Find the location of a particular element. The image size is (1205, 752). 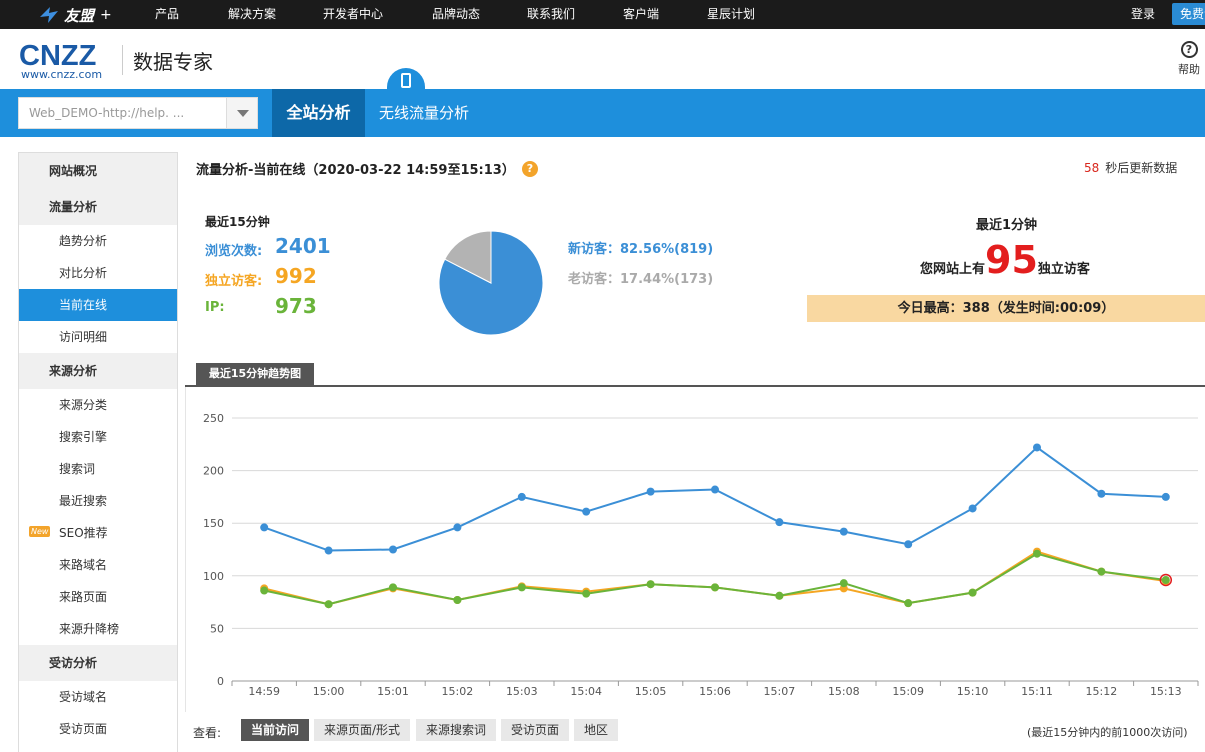

last1-prefix: 您网站上有 is located at coordinates (953, 269).